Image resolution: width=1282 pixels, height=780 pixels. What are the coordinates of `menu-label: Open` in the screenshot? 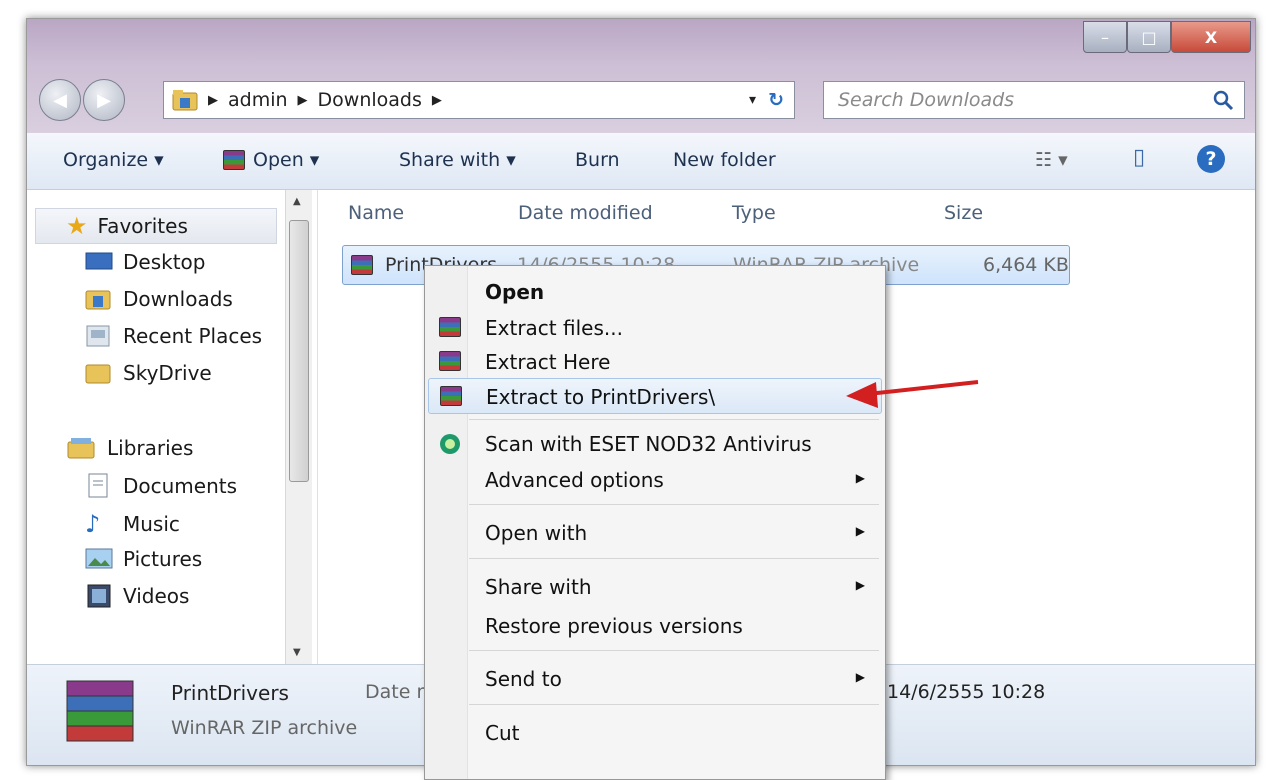 It's located at (515, 292).